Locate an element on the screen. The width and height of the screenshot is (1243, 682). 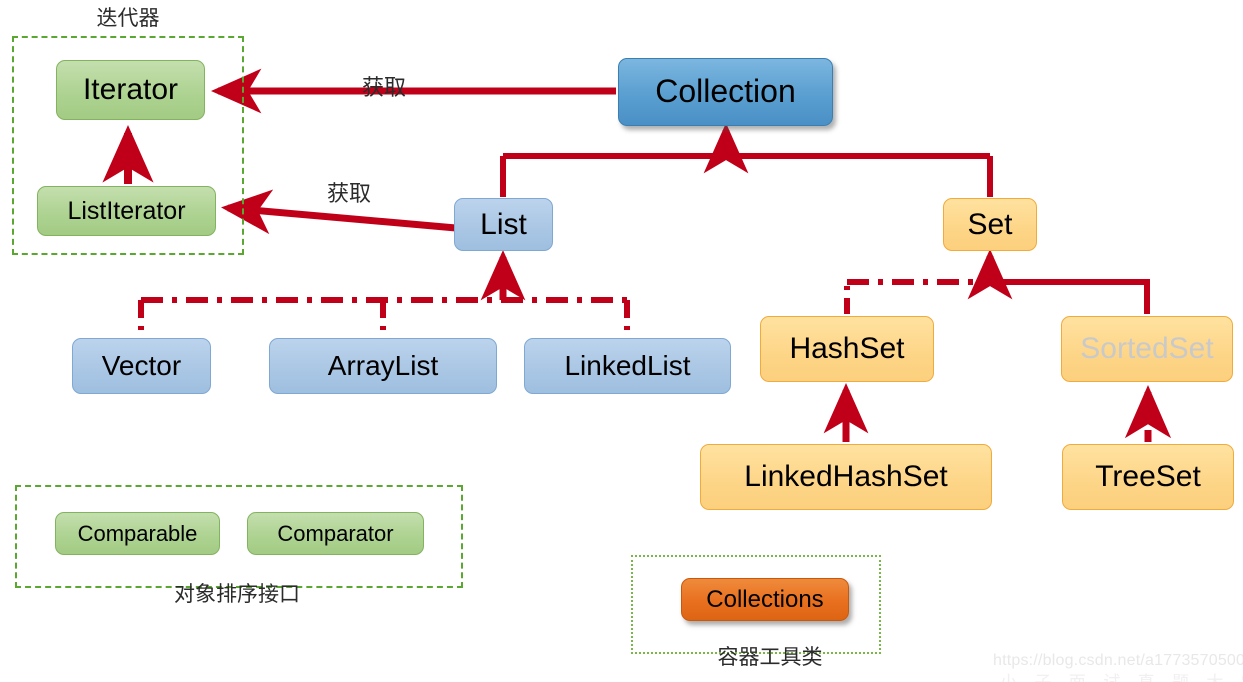
node-vector: Vector is located at coordinates (141, 366).